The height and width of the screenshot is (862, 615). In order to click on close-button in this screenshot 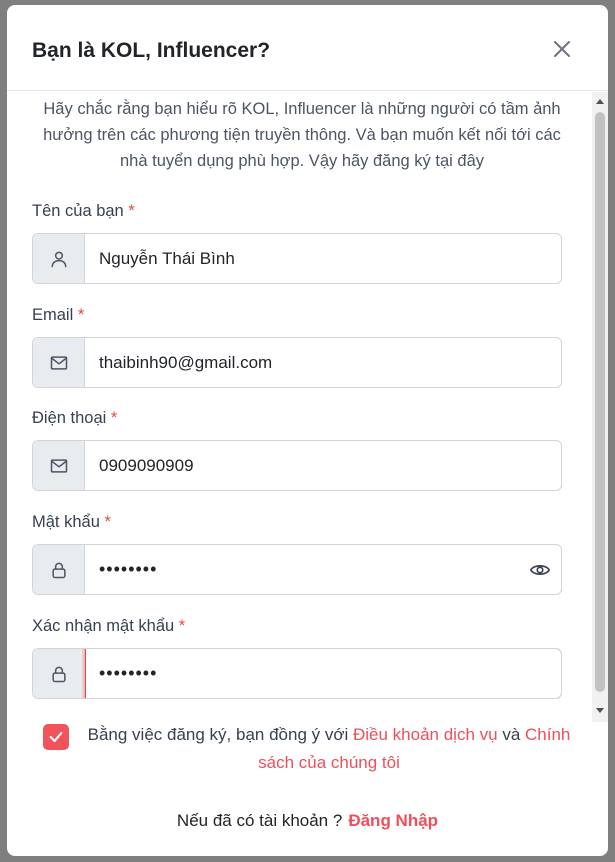, I will do `click(562, 49)`.